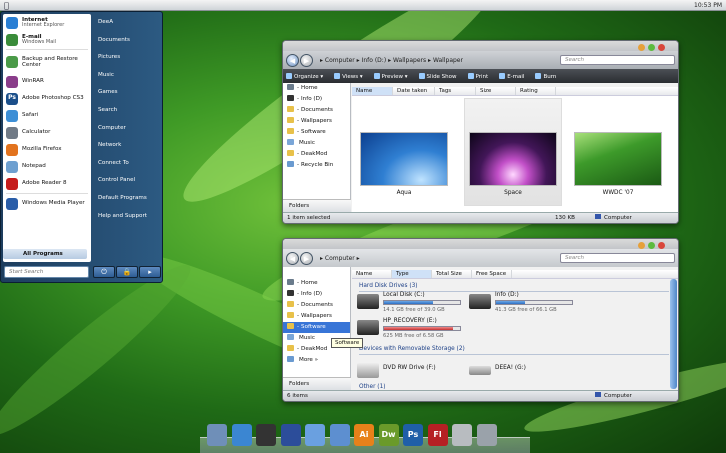  I want to click on start-pinned-item: E-mail Windows Mail, so click(47, 39).